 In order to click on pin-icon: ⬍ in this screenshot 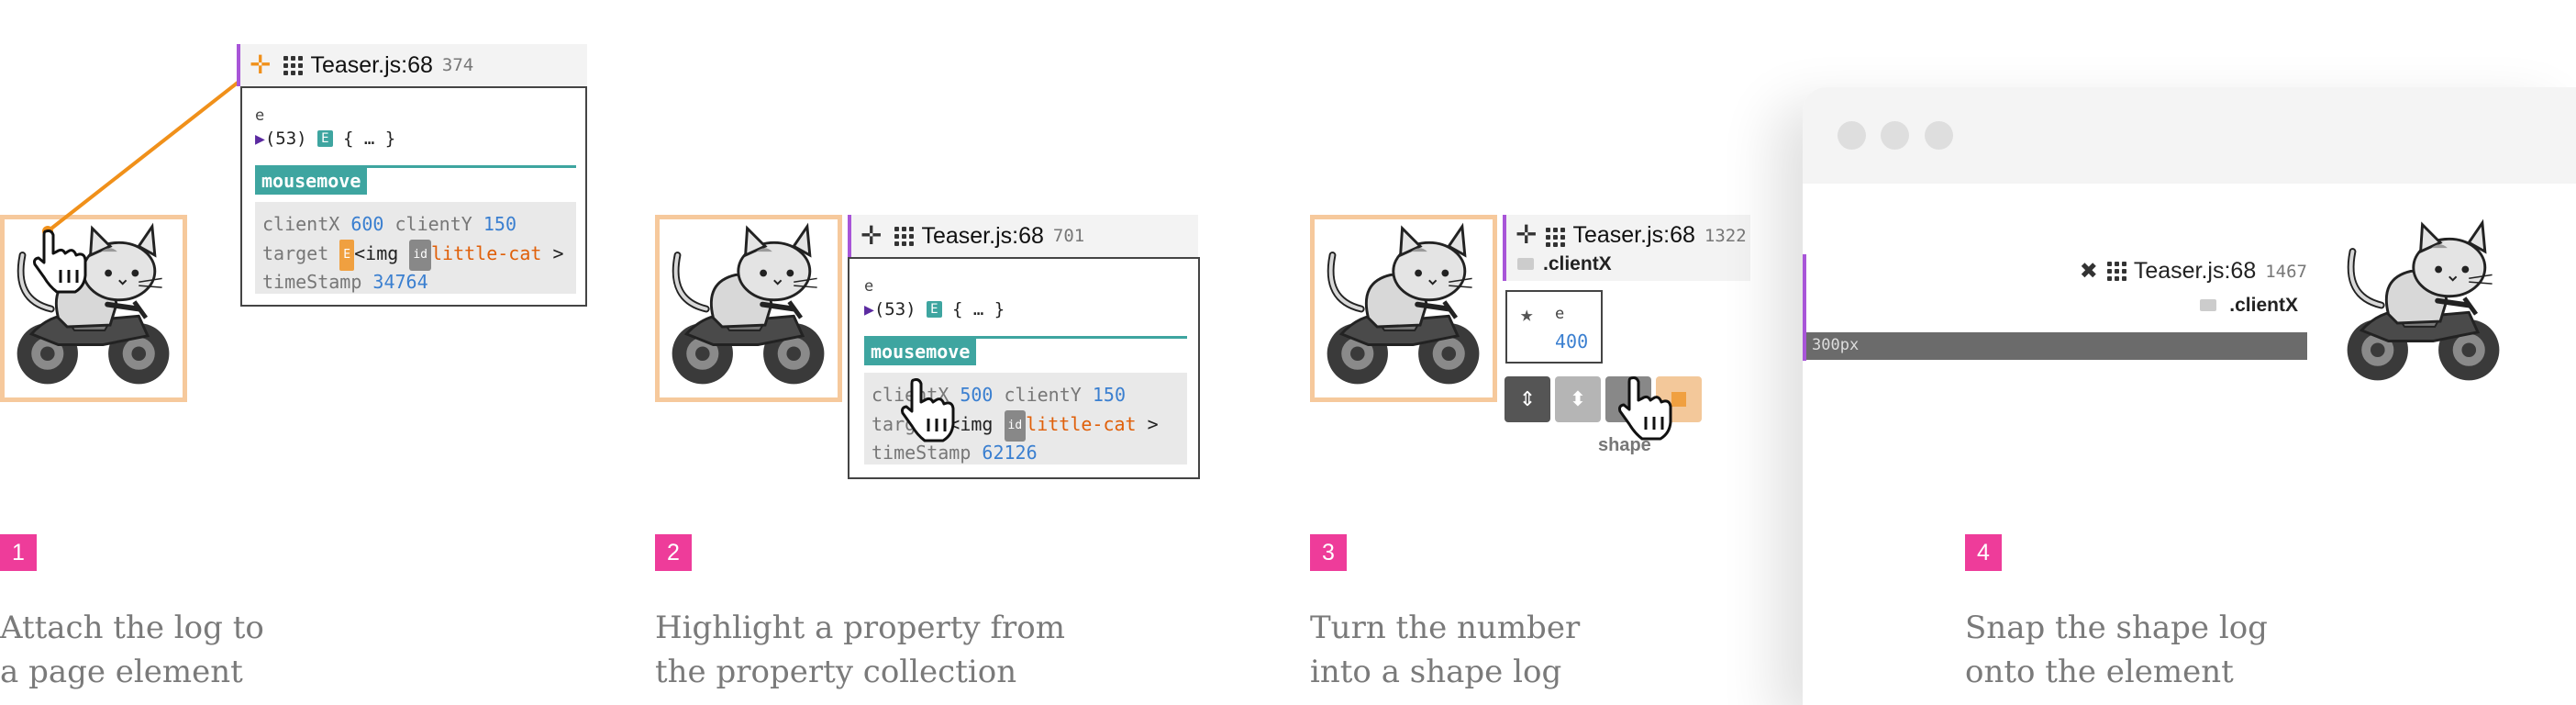, I will do `click(1578, 398)`.